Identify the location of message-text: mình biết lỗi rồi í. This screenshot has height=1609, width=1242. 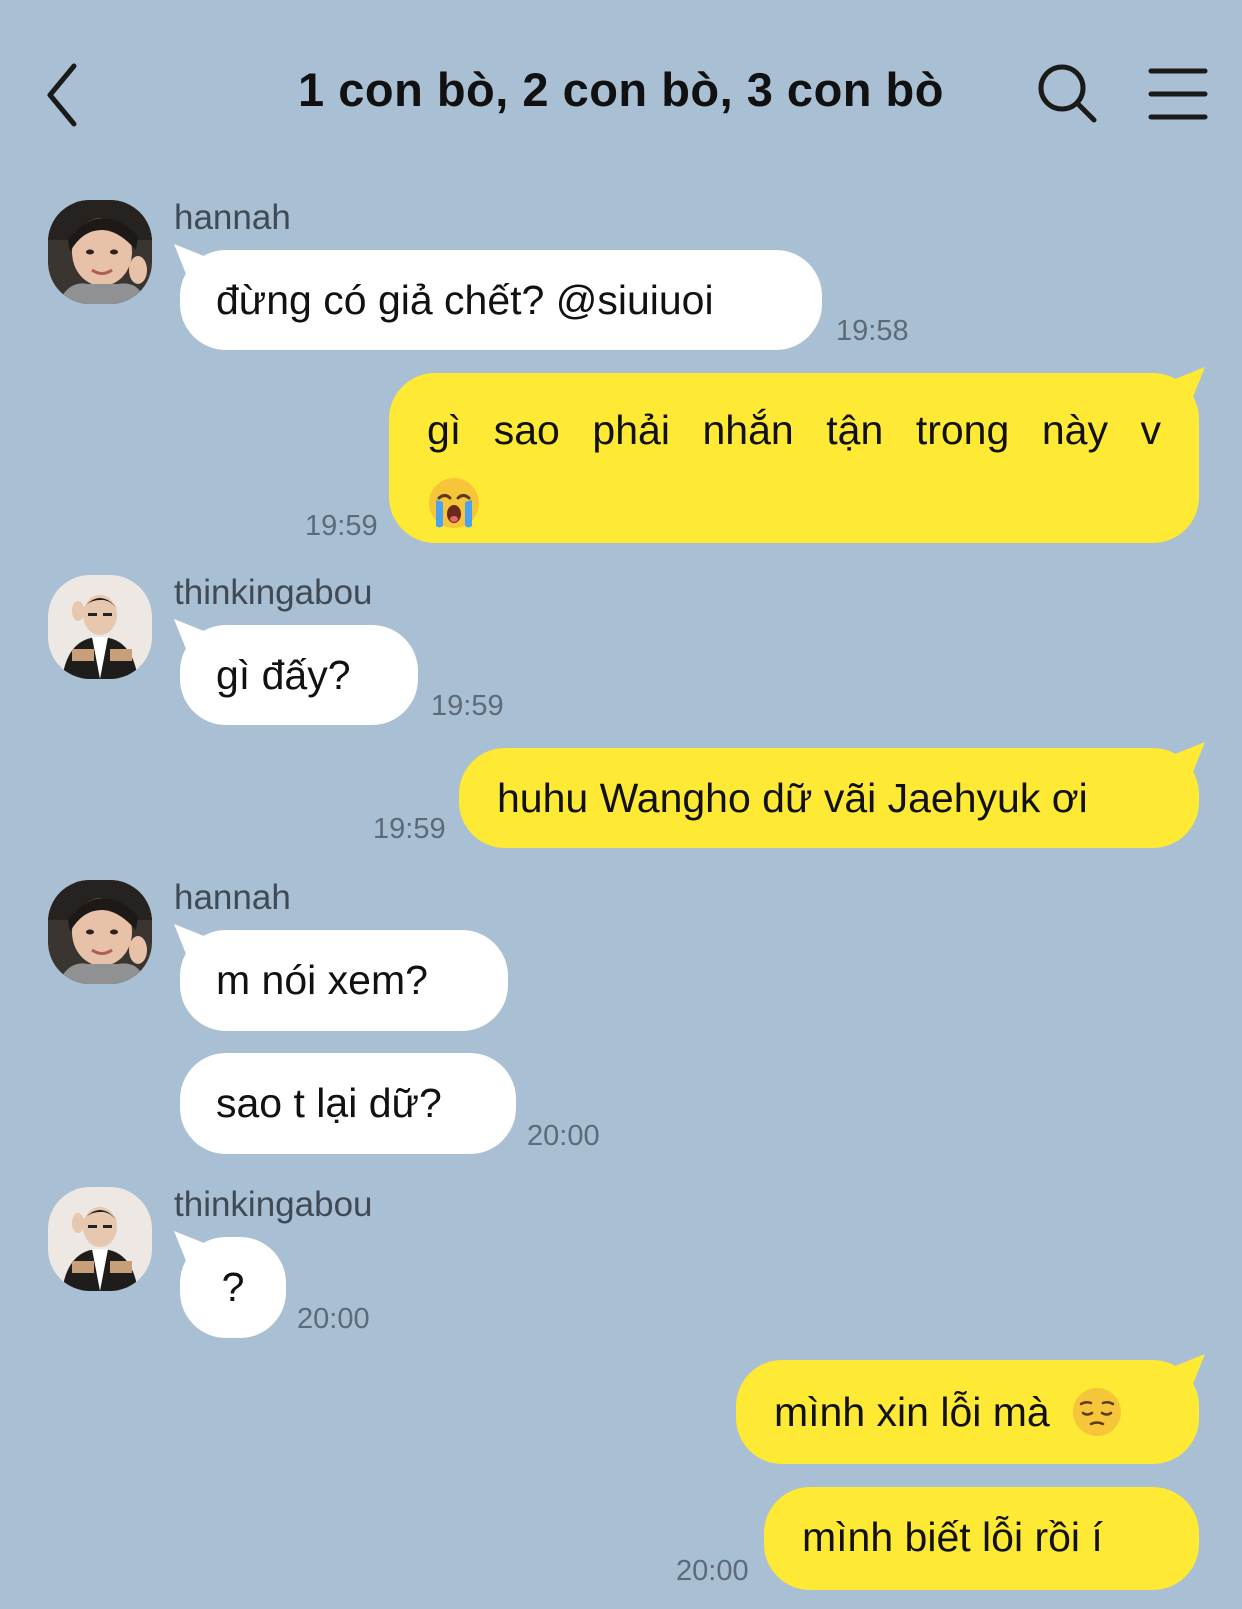
(952, 1537).